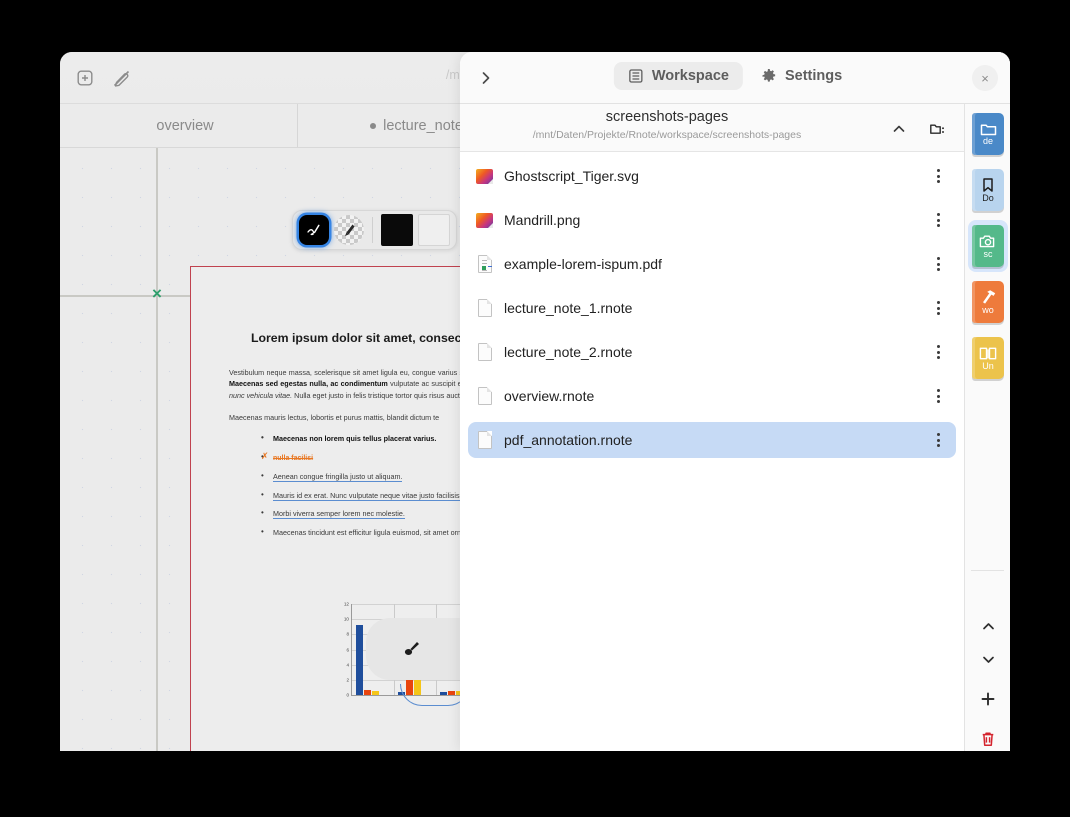  I want to click on workspace-item-sc: sc, so click(988, 246).